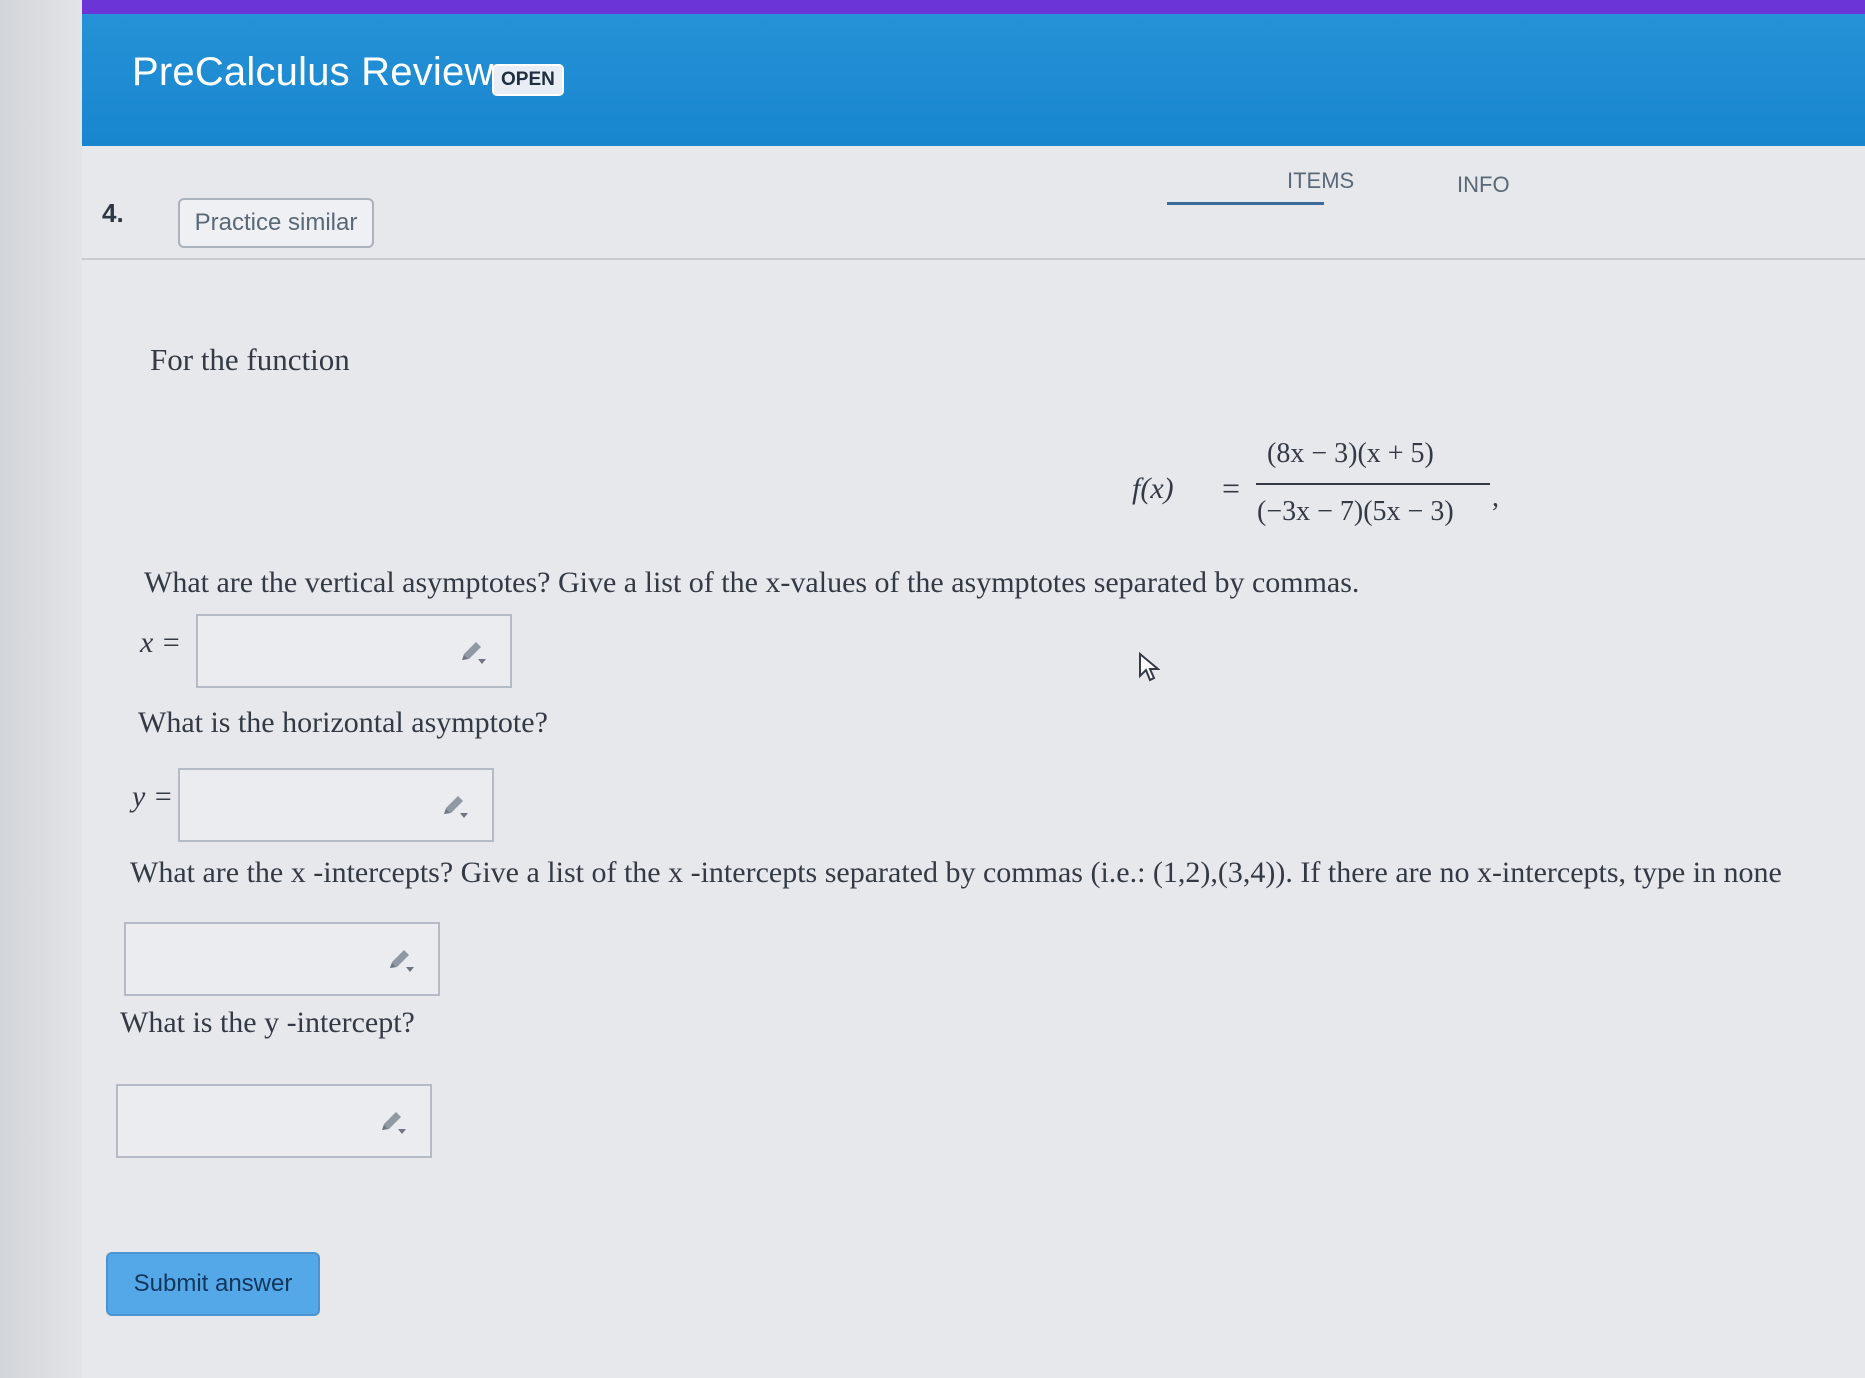 The height and width of the screenshot is (1378, 1865). I want to click on app-header: PreCalculus Review OPEN, so click(973, 80).